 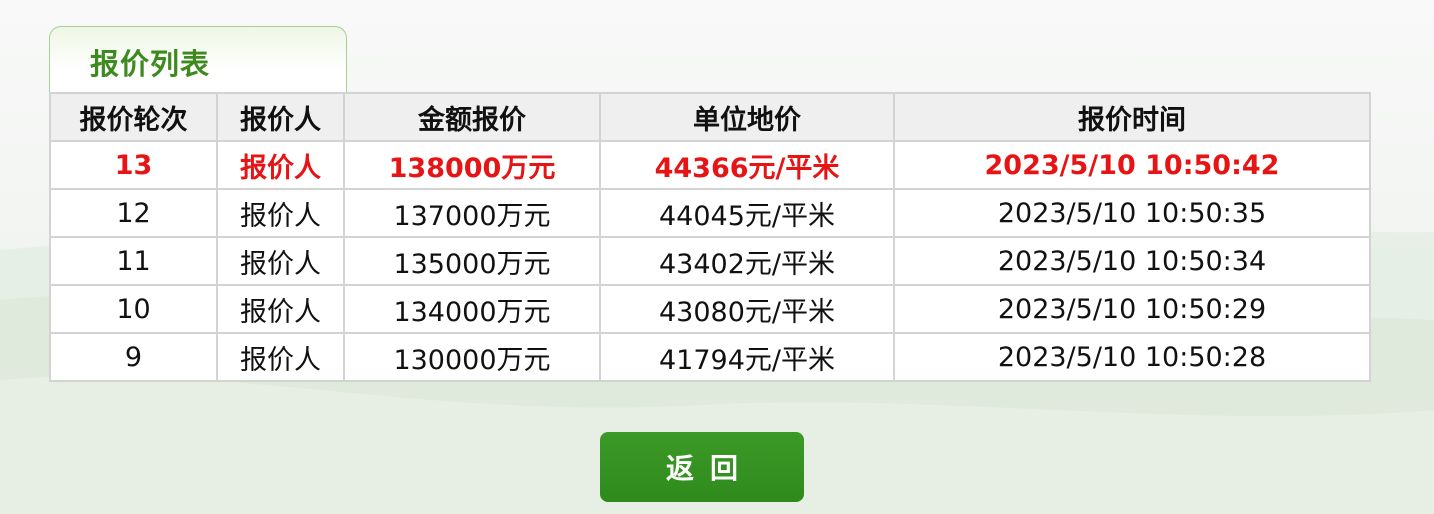 I want to click on cell-unit-price: 41794元/平米, so click(x=747, y=357).